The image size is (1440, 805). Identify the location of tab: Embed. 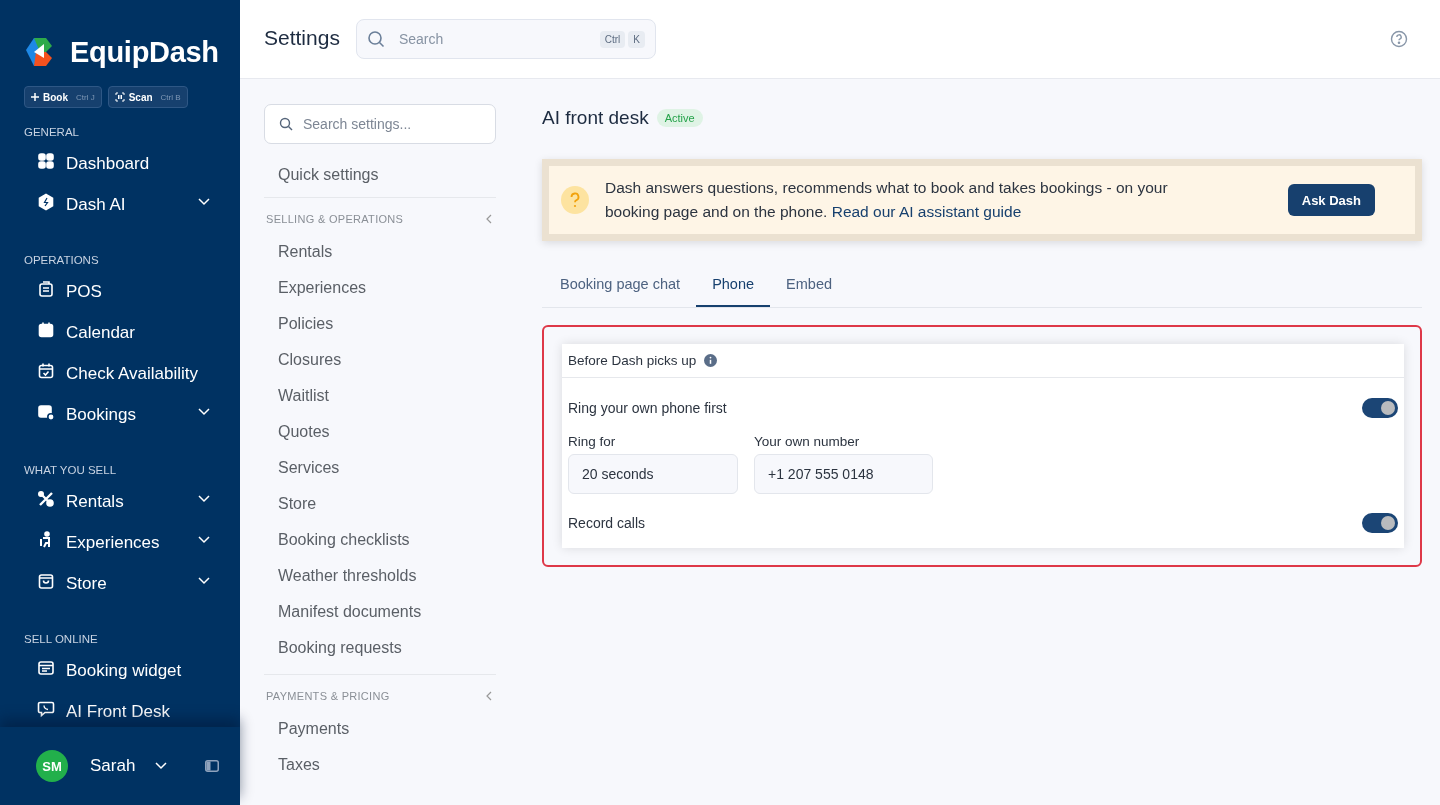
(809, 285).